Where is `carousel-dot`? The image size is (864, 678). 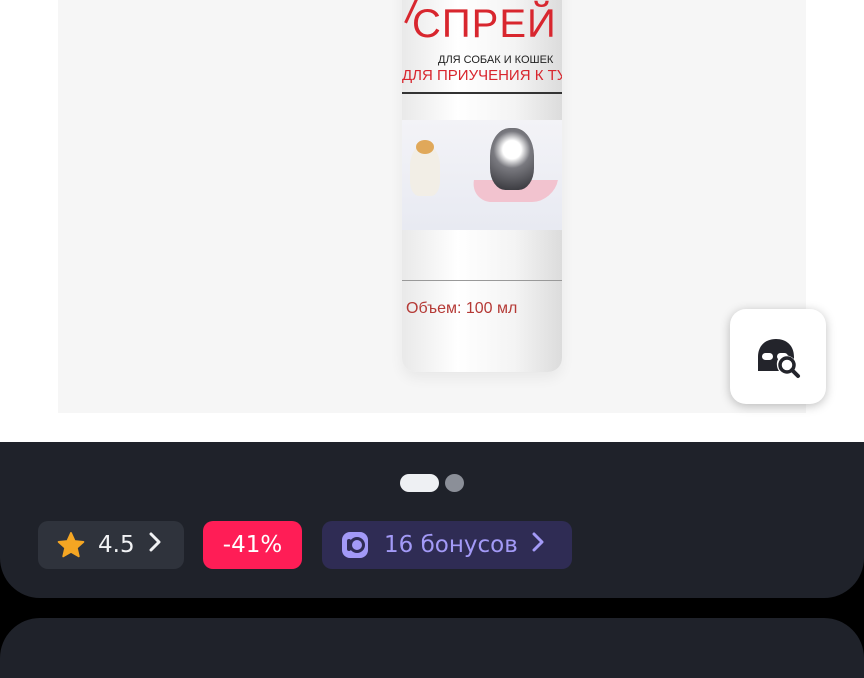 carousel-dot is located at coordinates (454, 483).